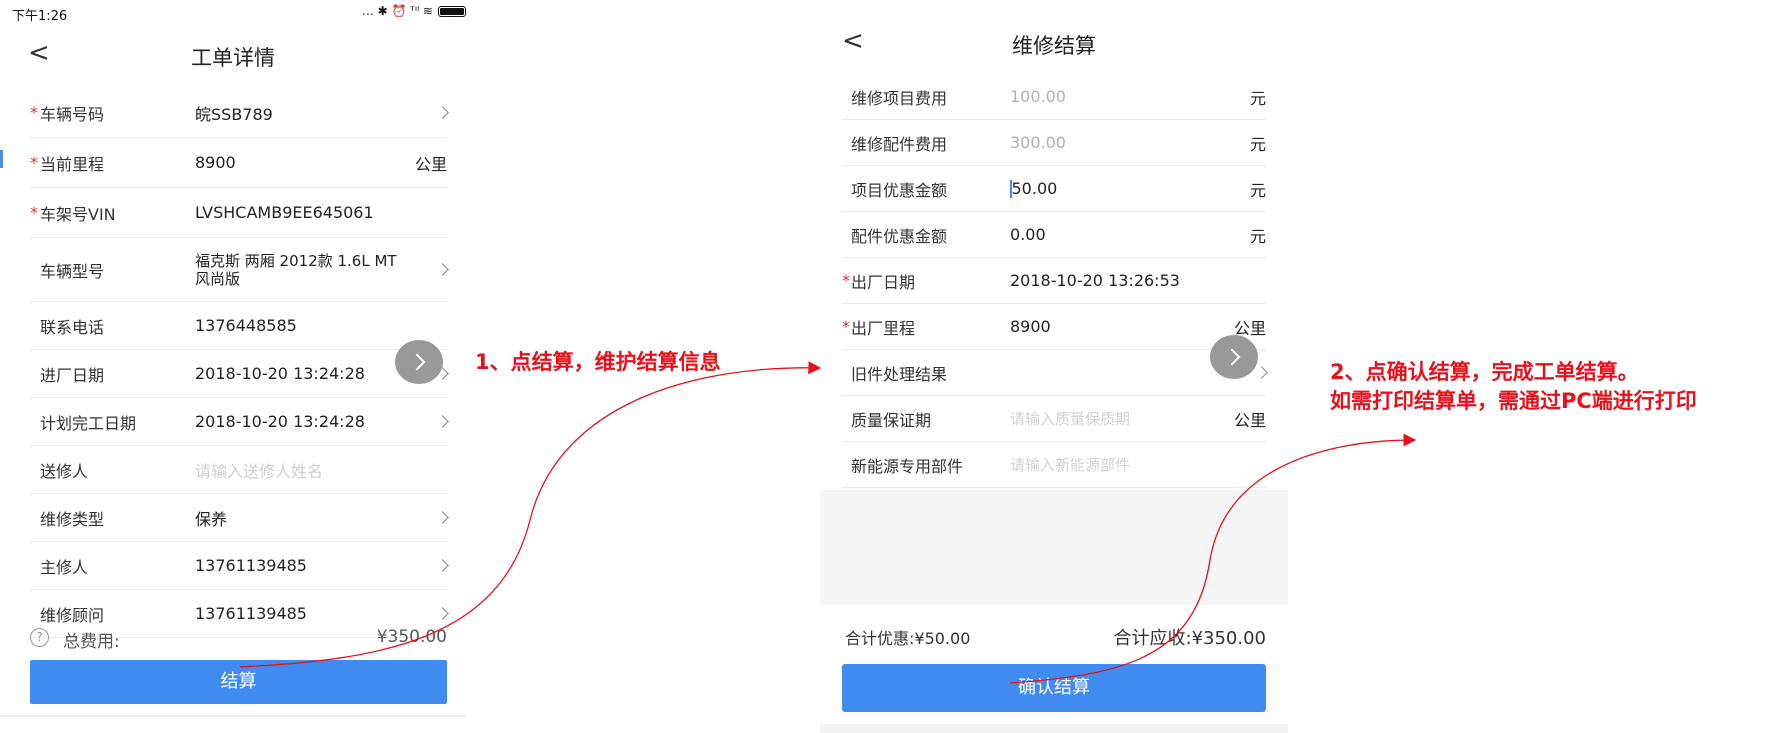 This screenshot has width=1787, height=733. I want to click on form-row: 送修人 请输入送修人姓名, so click(238, 470).